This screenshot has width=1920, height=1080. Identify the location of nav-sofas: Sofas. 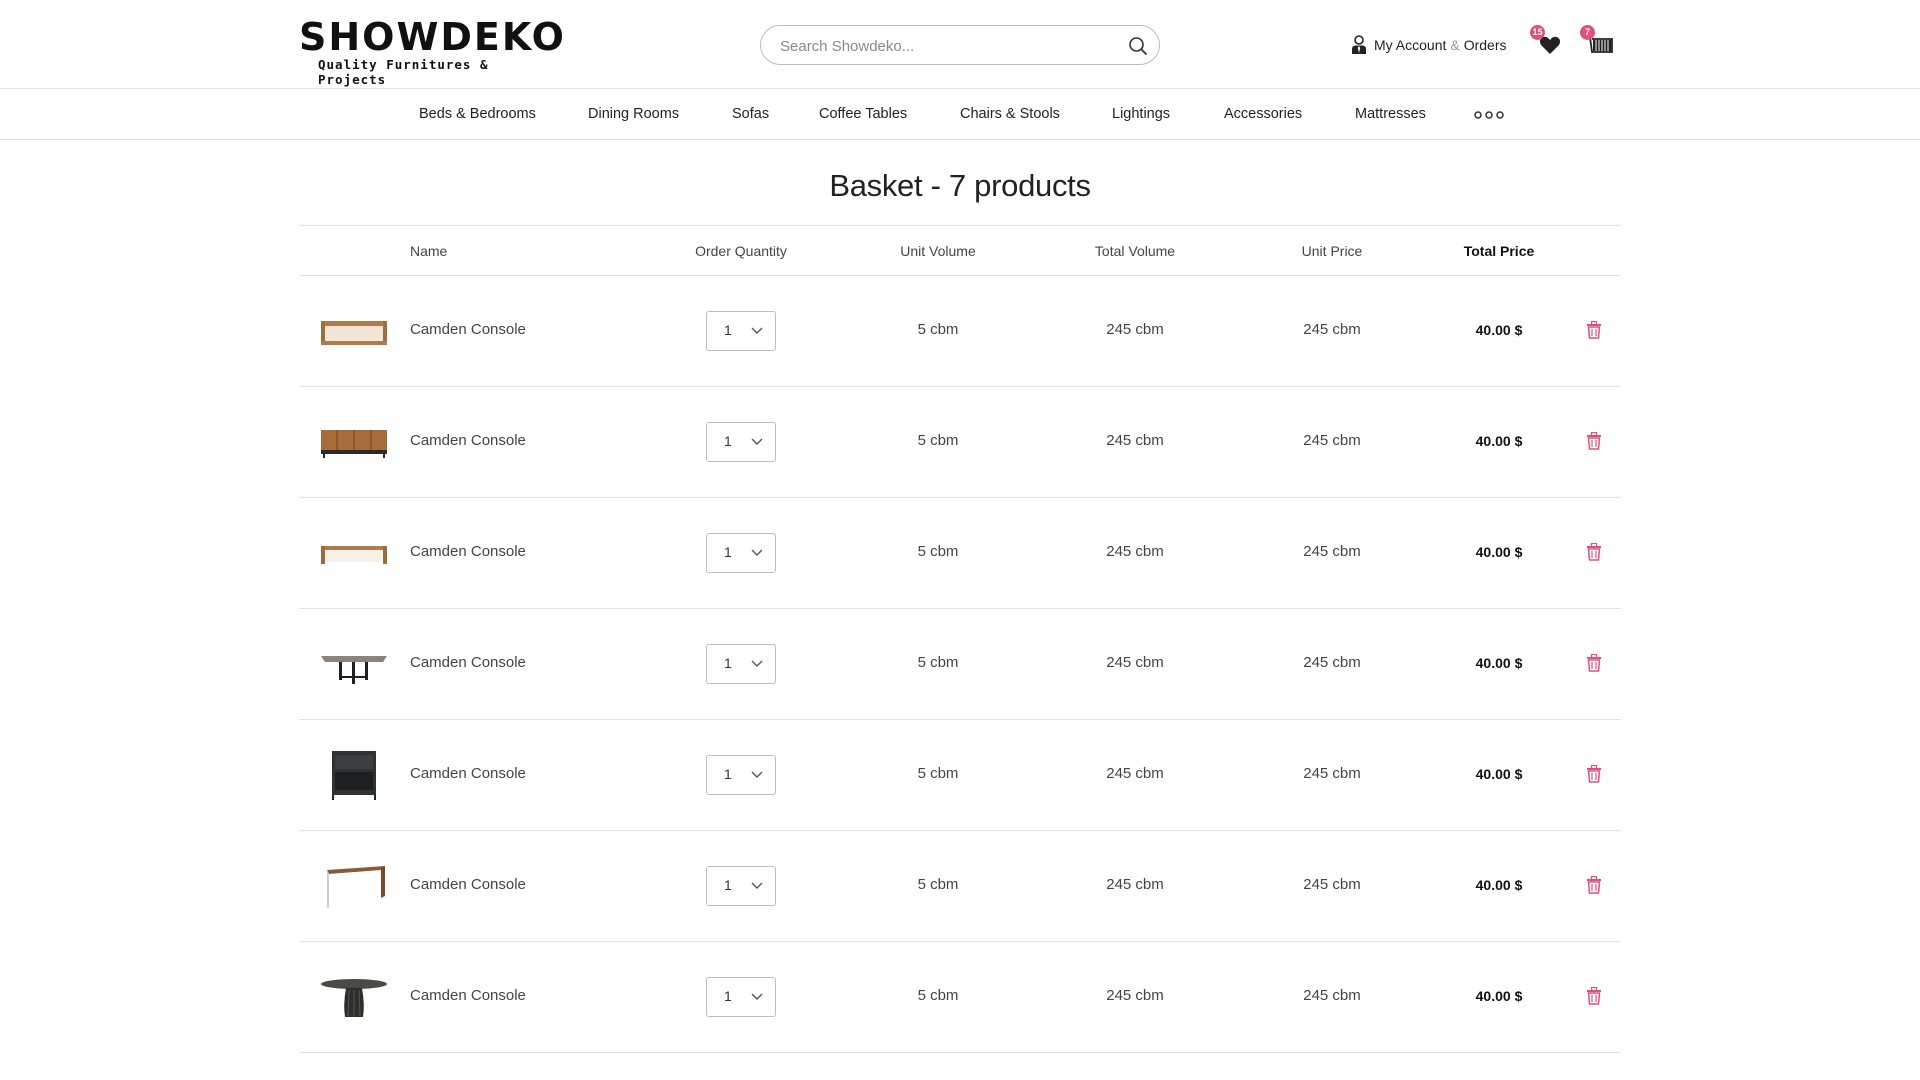
(750, 114).